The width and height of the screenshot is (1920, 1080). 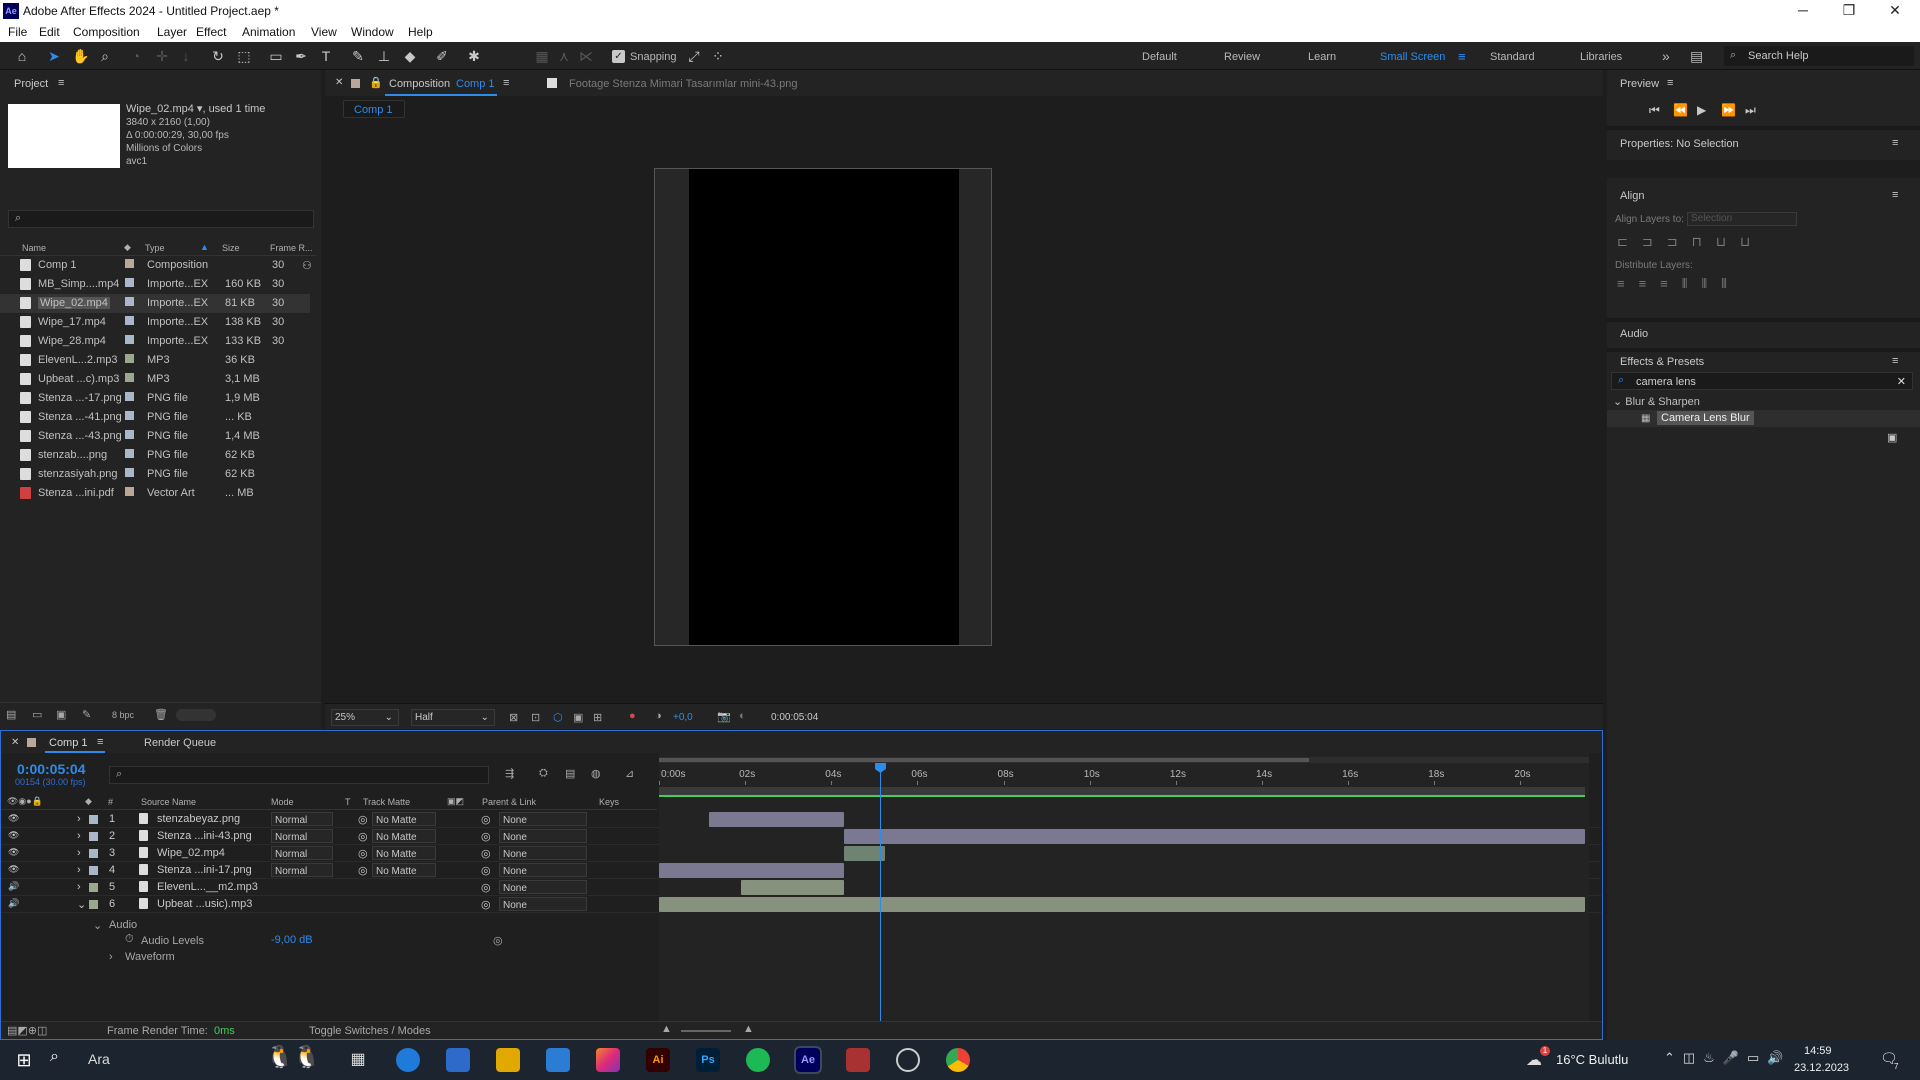 I want to click on search-help-field: ⌕ Search Help, so click(x=1819, y=56).